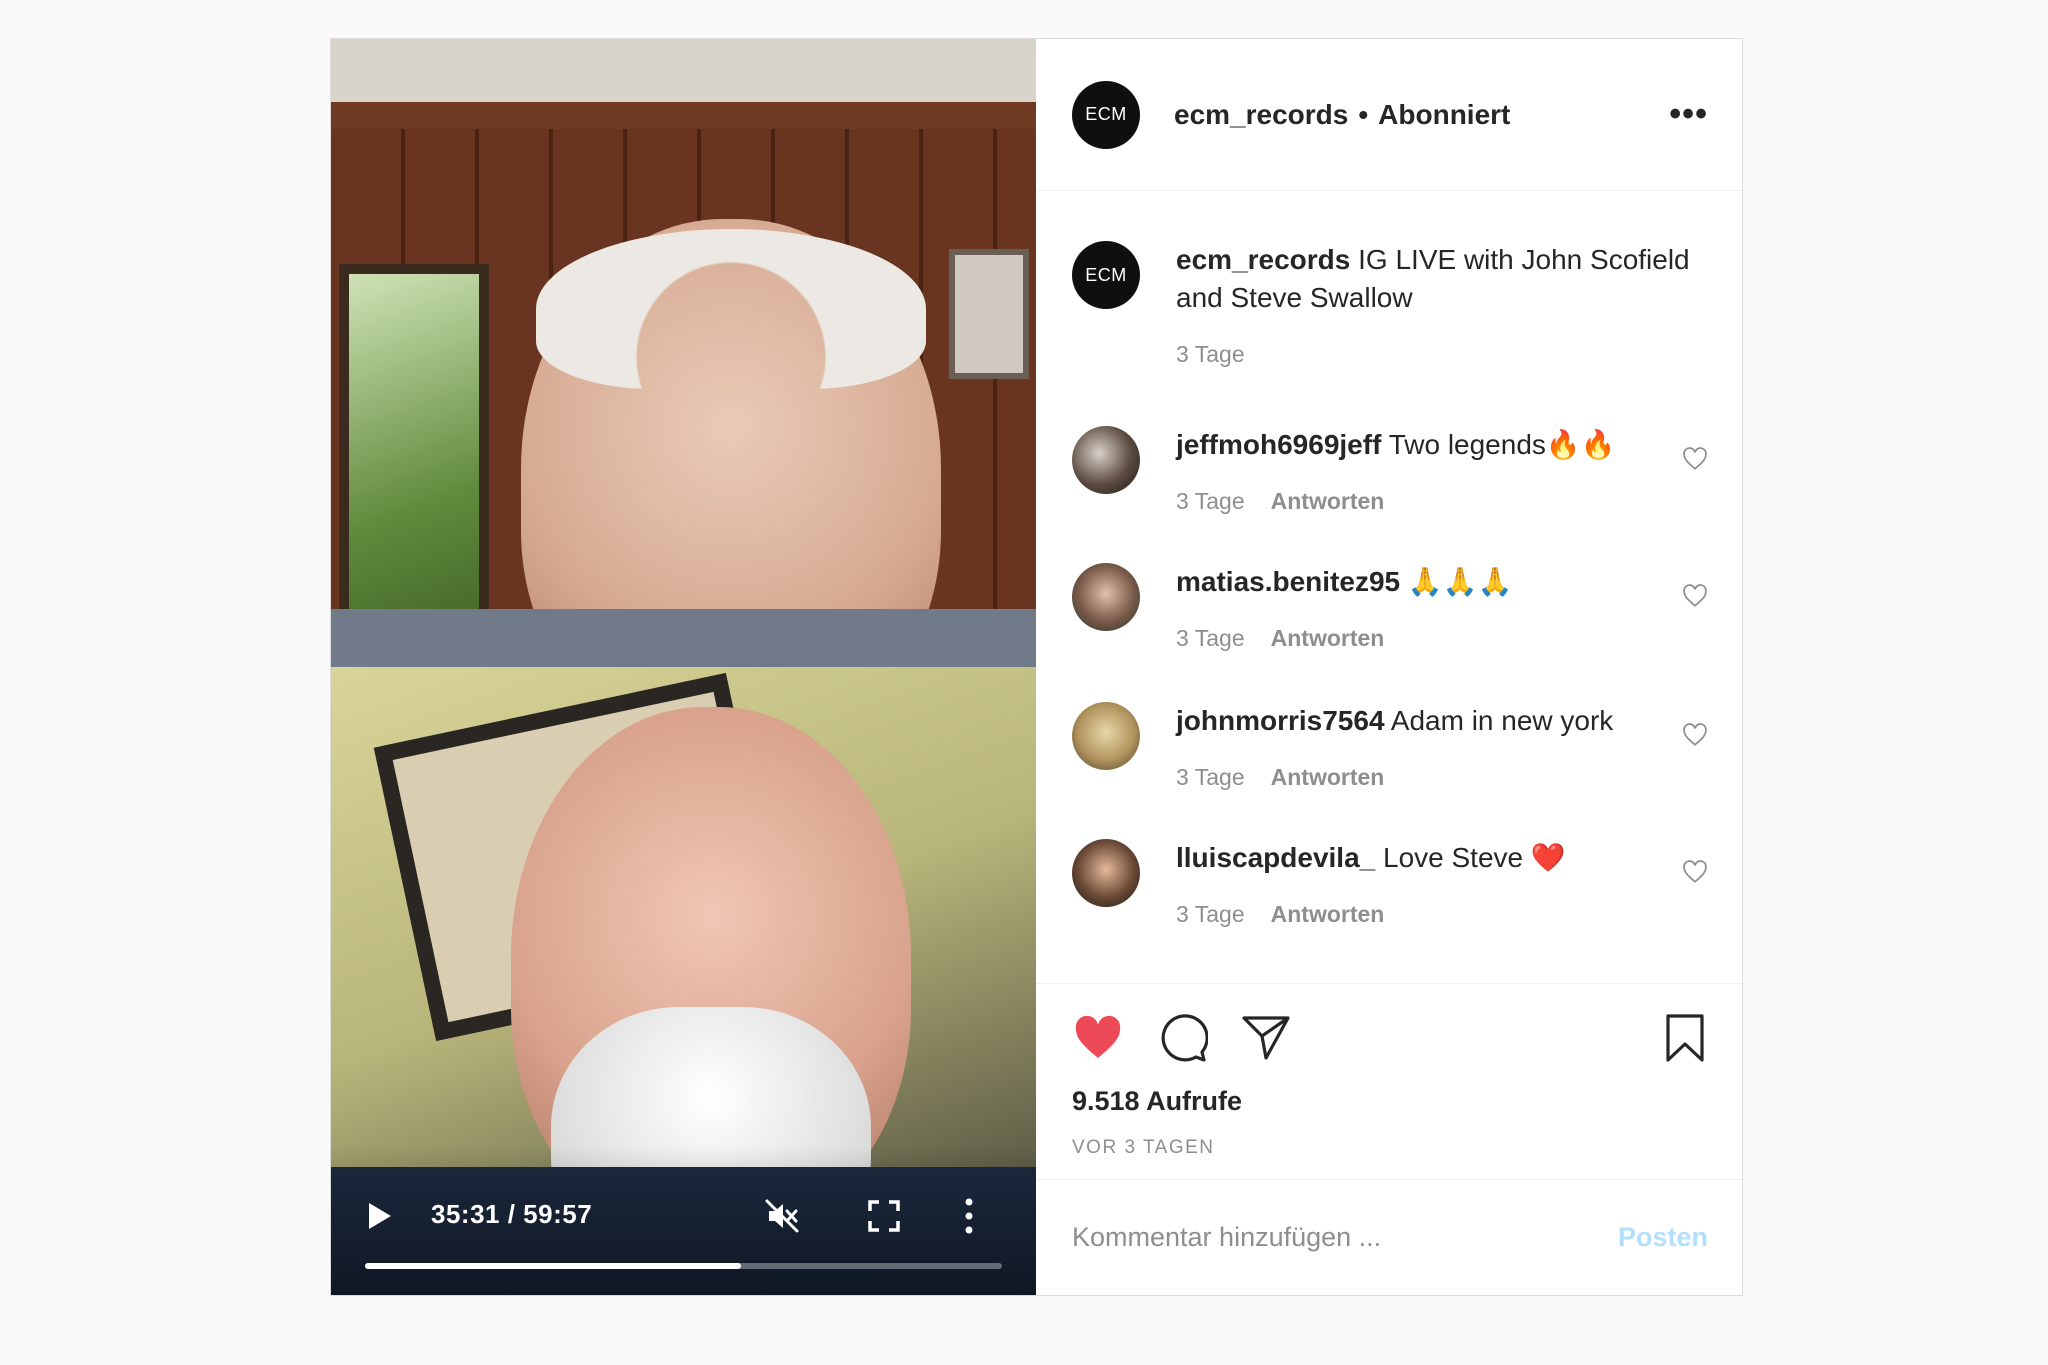 This screenshot has width=2048, height=1365. Describe the element at coordinates (1663, 1237) in the screenshot. I see `post-comment-button: Posten` at that location.